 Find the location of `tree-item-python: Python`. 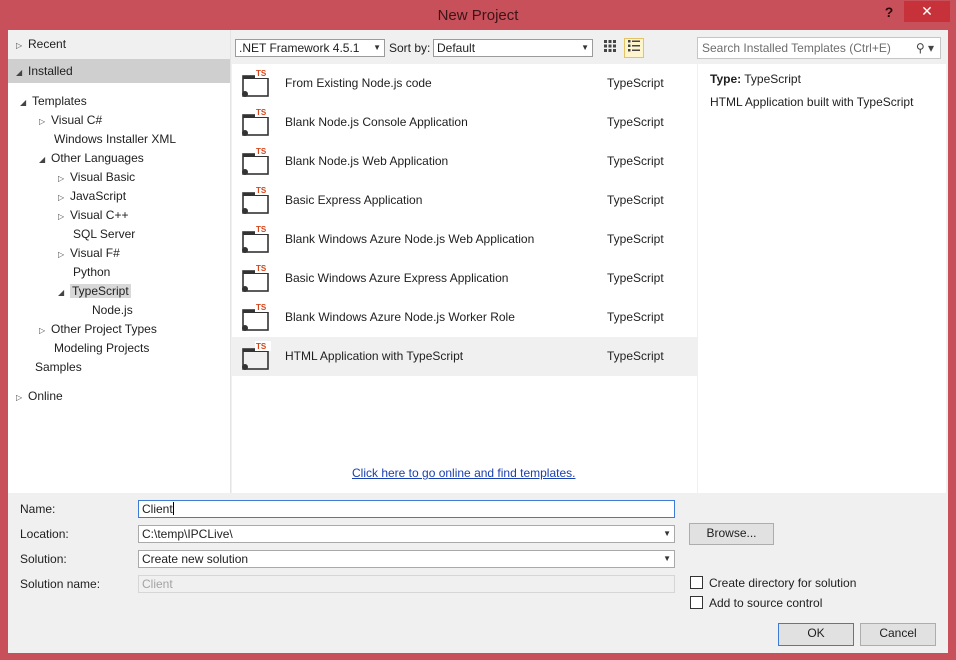

tree-item-python: Python is located at coordinates (91, 272).